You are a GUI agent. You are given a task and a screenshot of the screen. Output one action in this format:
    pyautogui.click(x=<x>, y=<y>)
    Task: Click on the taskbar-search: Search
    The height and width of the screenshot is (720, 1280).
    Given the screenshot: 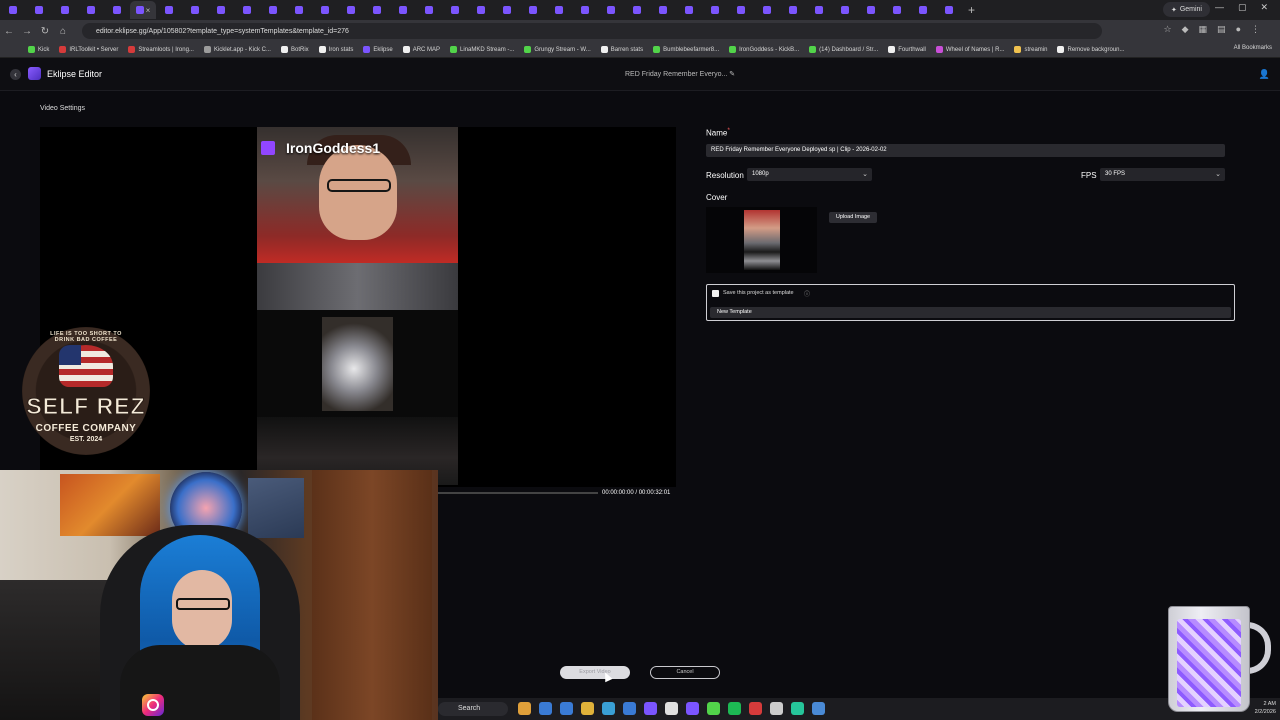 What is the action you would take?
    pyautogui.click(x=473, y=709)
    